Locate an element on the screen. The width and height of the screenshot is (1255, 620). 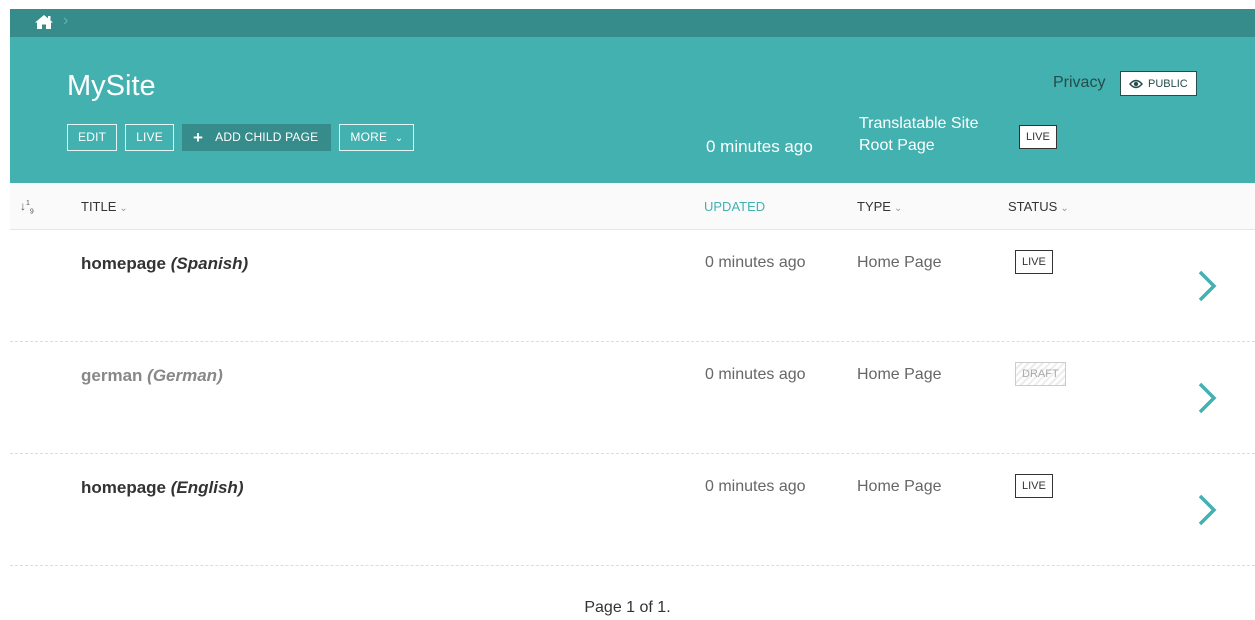
page-title: MySite is located at coordinates (111, 86).